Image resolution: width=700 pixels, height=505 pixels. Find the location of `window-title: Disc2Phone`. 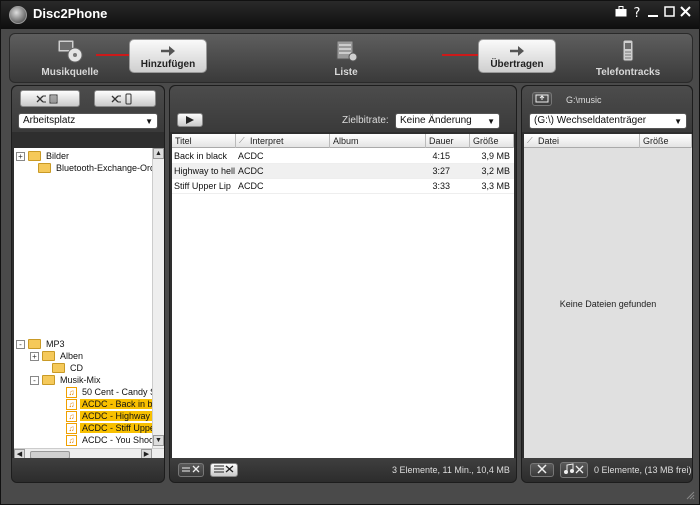

window-title: Disc2Phone is located at coordinates (70, 13).